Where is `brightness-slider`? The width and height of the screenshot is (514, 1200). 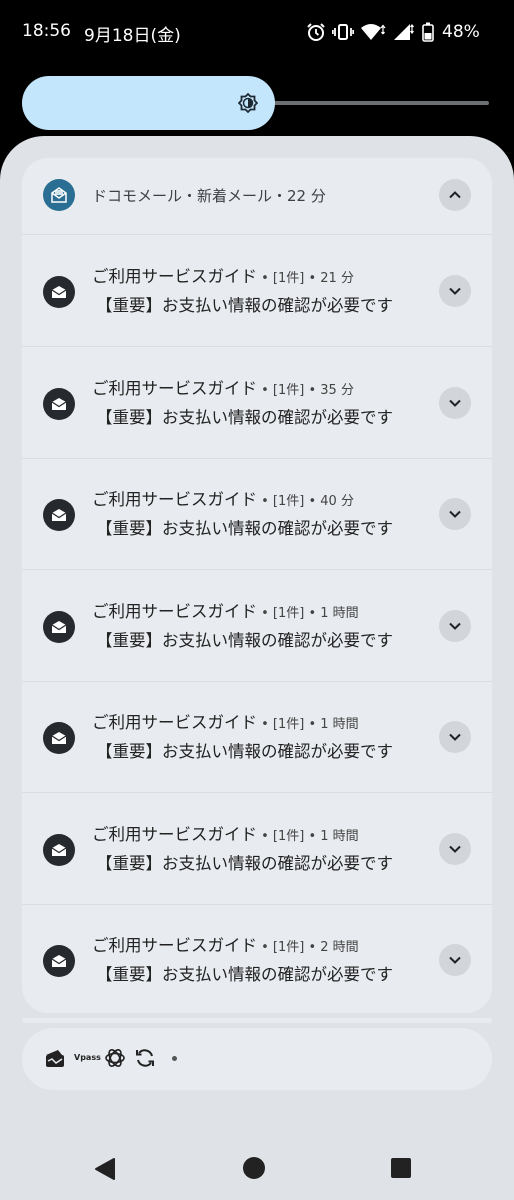
brightness-slider is located at coordinates (255, 103).